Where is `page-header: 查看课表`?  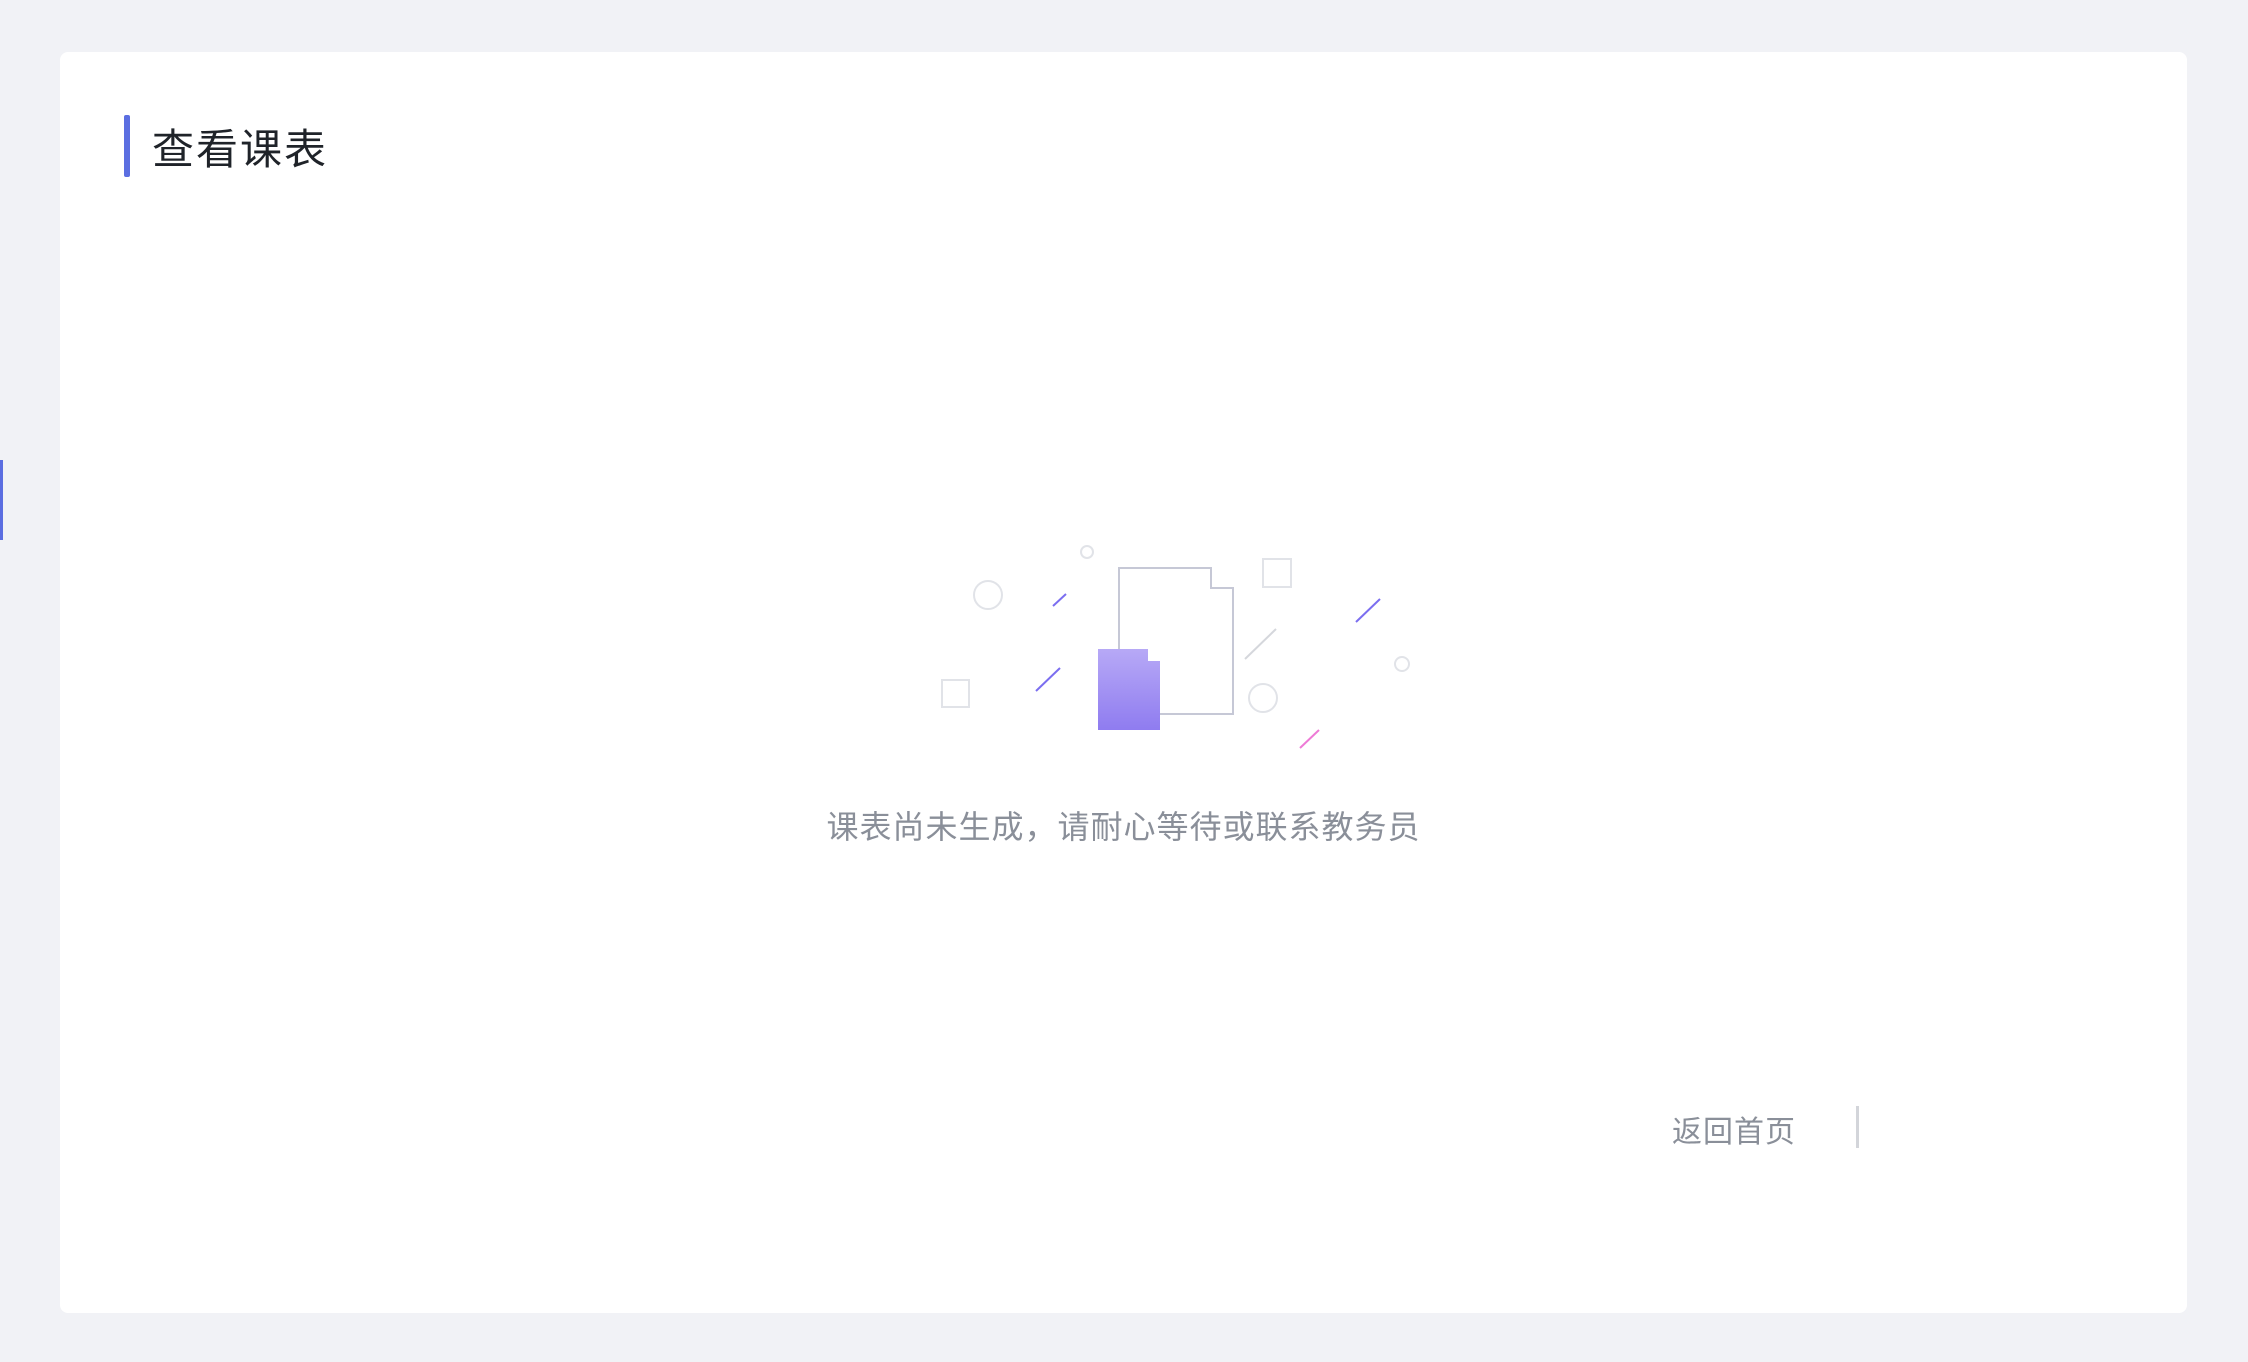 page-header: 查看课表 is located at coordinates (226, 146).